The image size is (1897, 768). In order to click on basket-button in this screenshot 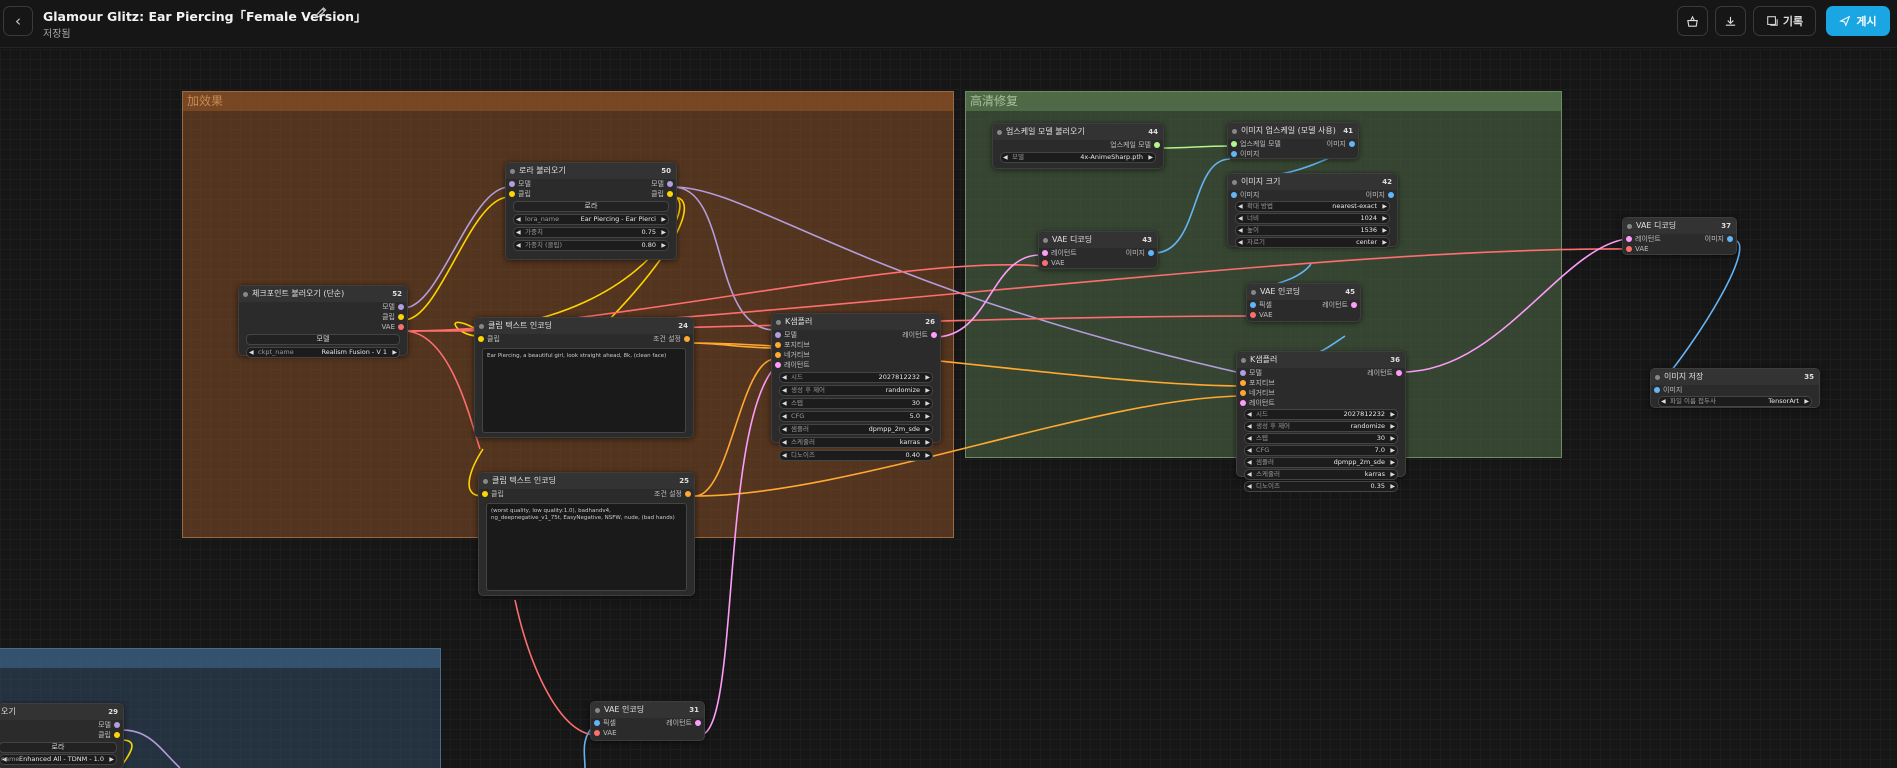, I will do `click(1692, 21)`.